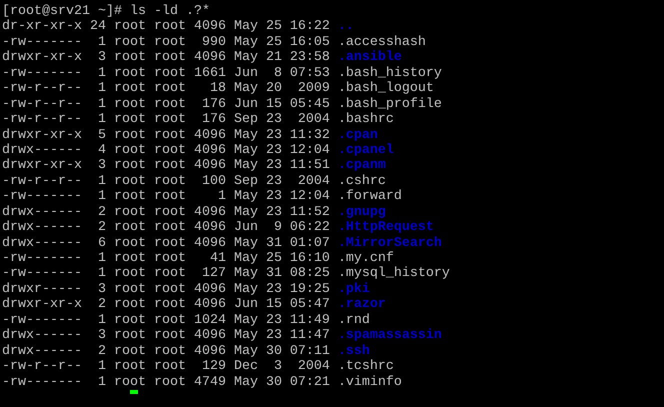 The width and height of the screenshot is (664, 407). Describe the element at coordinates (106, 11) in the screenshot. I see `command-line: [root@srv21 ~]# ls -ld .?*` at that location.